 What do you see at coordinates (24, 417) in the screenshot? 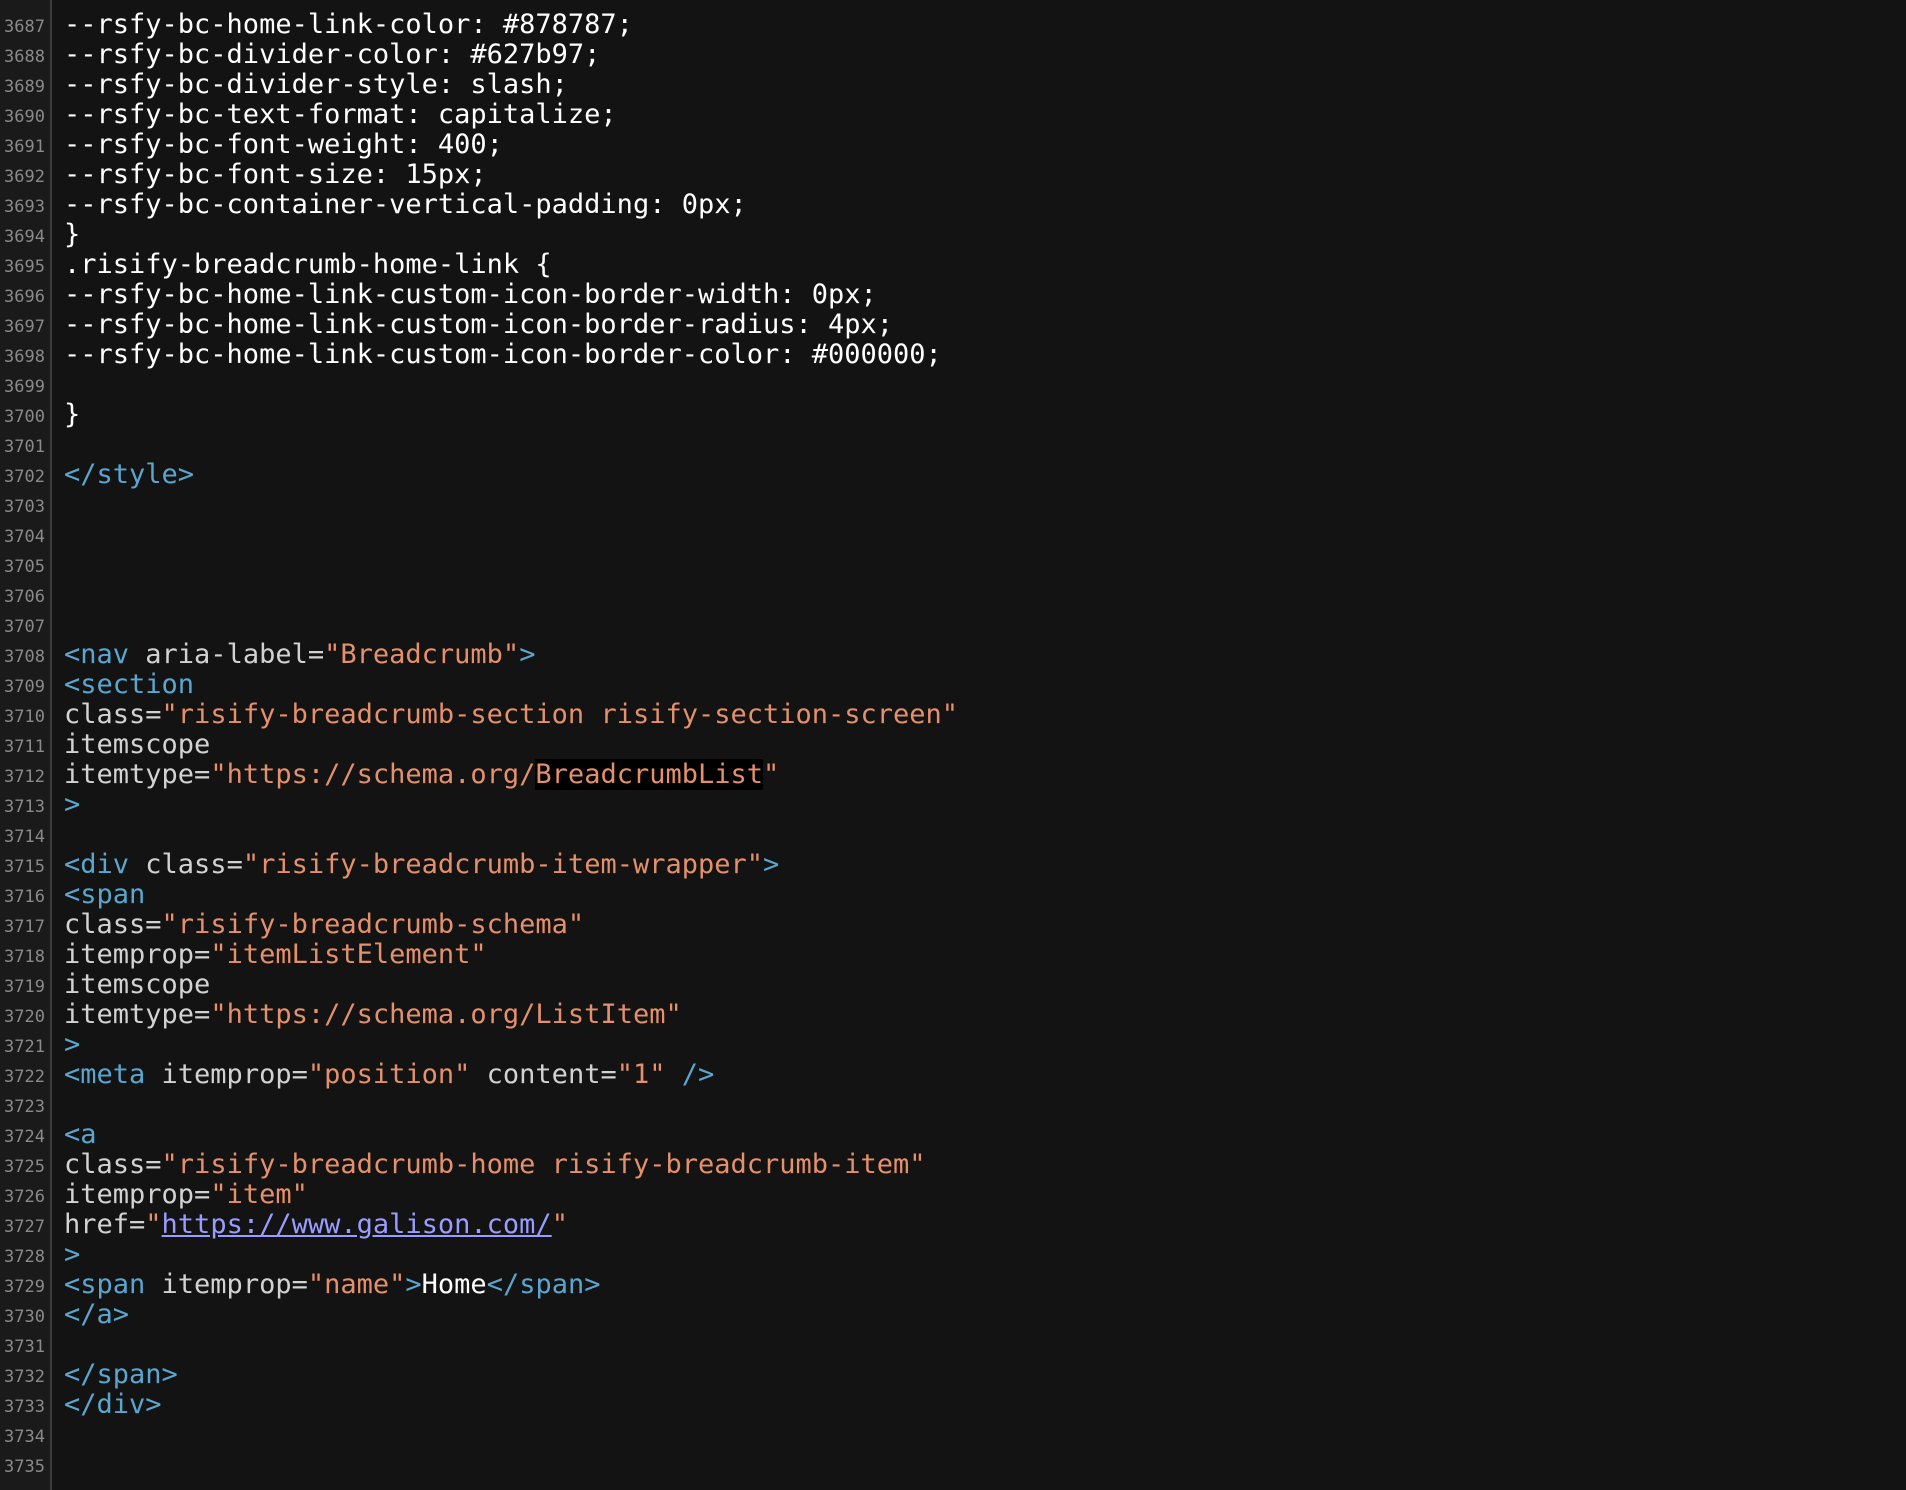
I see `line-number: 3700` at bounding box center [24, 417].